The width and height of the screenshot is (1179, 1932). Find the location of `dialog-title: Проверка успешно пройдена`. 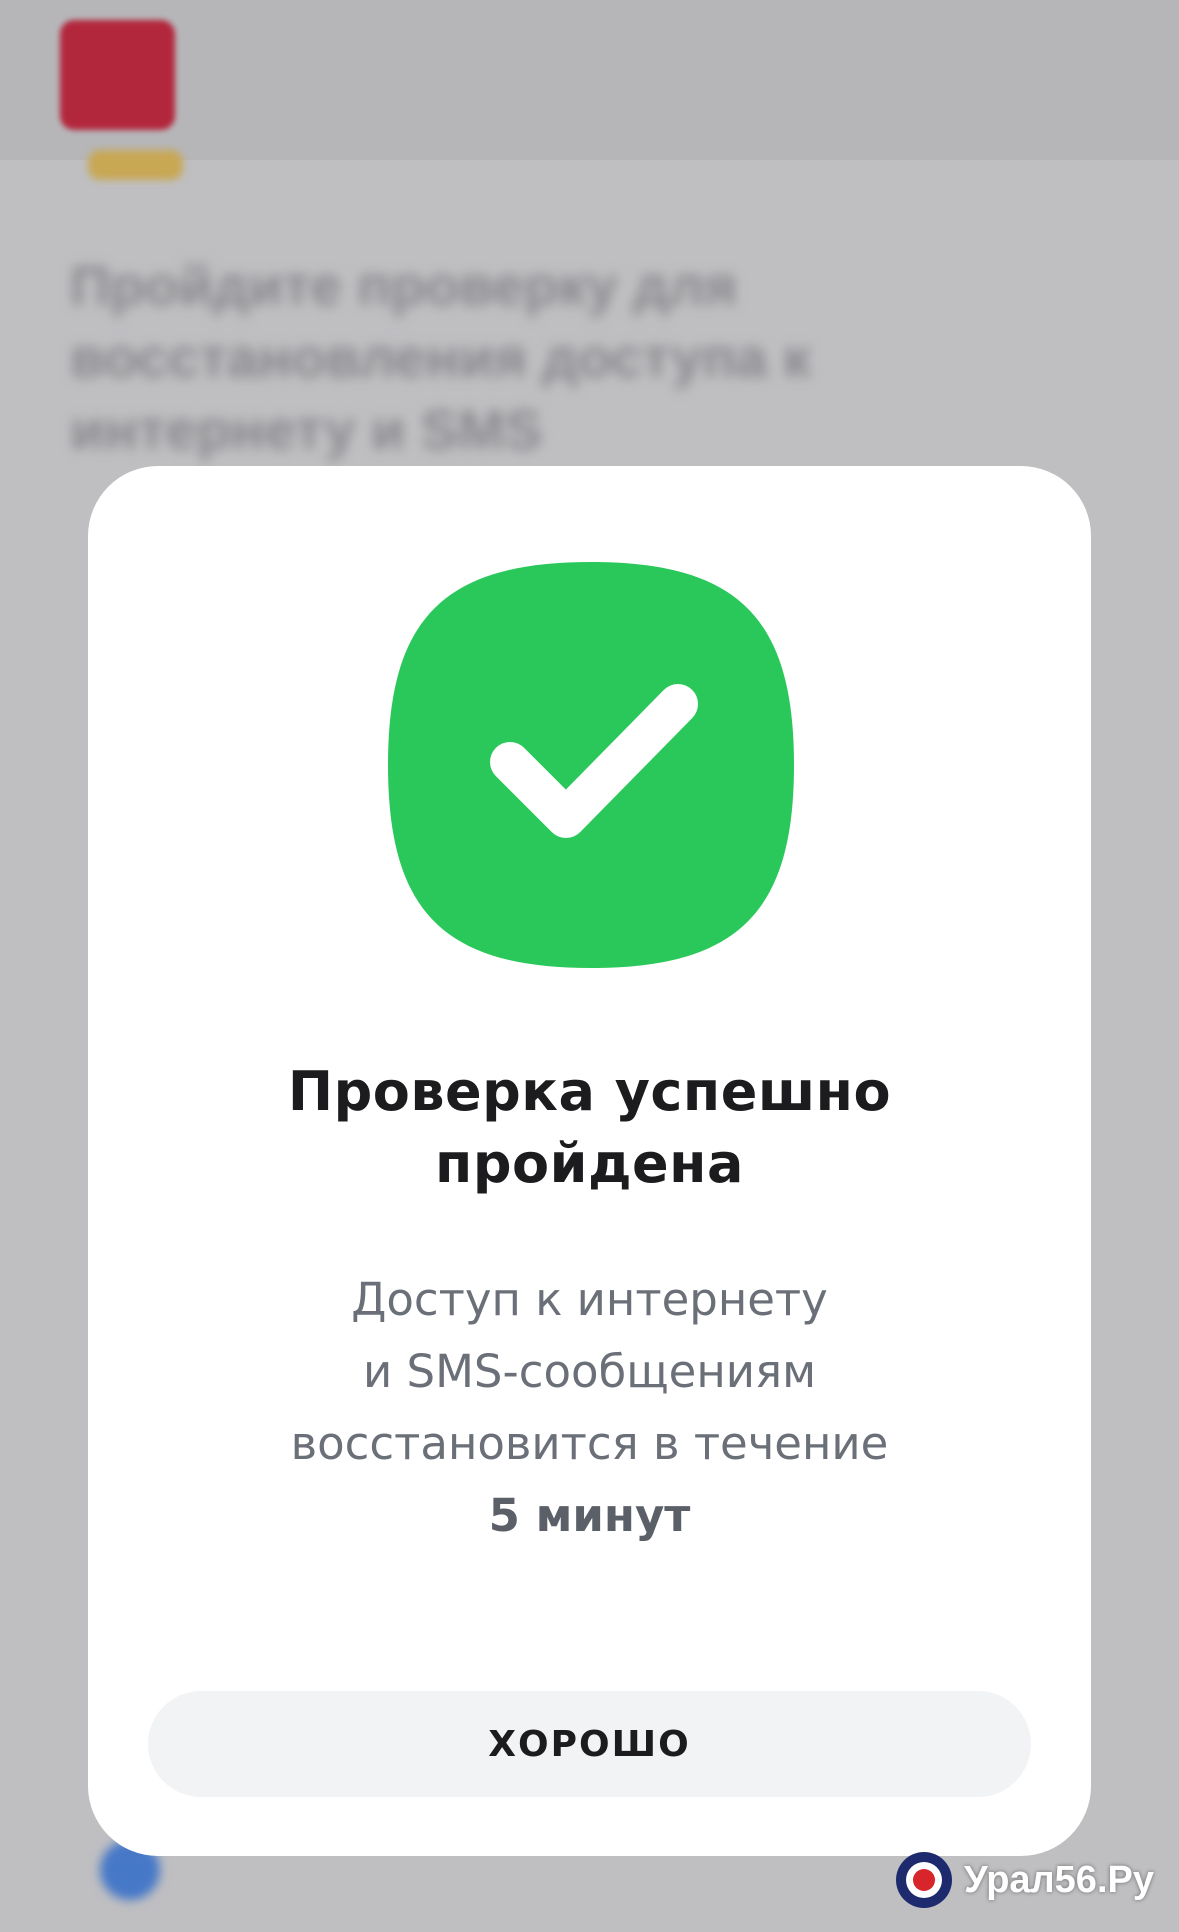

dialog-title: Проверка успешно пройдена is located at coordinates (589, 1128).